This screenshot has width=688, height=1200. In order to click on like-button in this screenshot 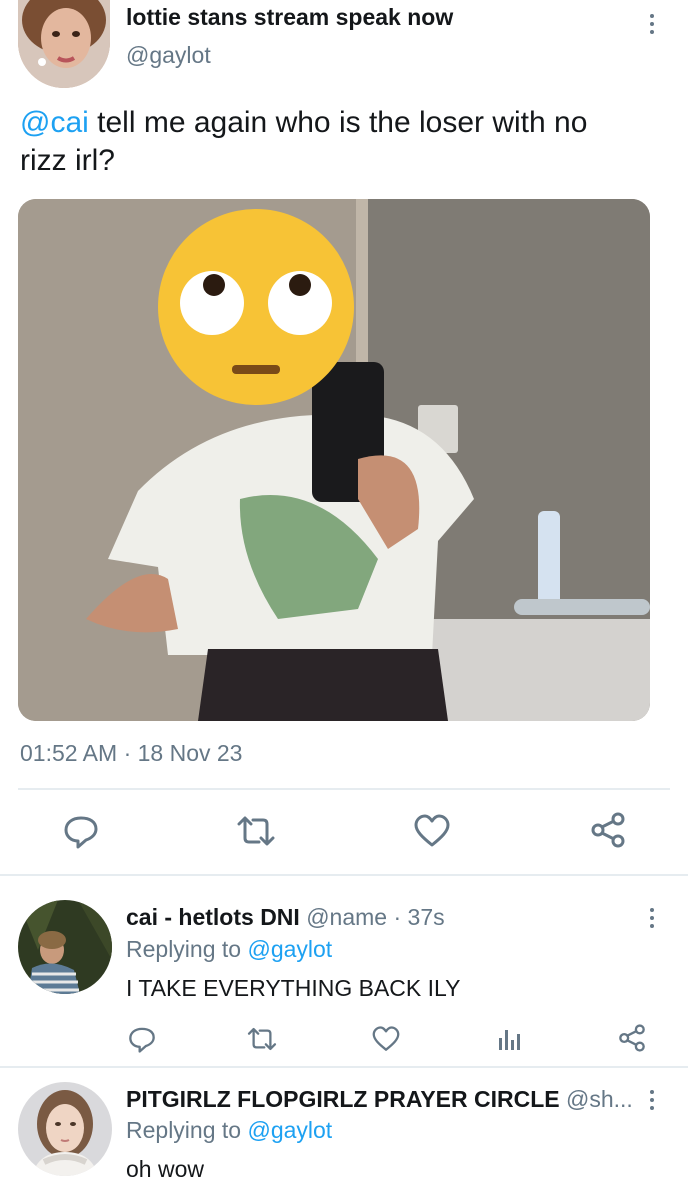, I will do `click(432, 831)`.